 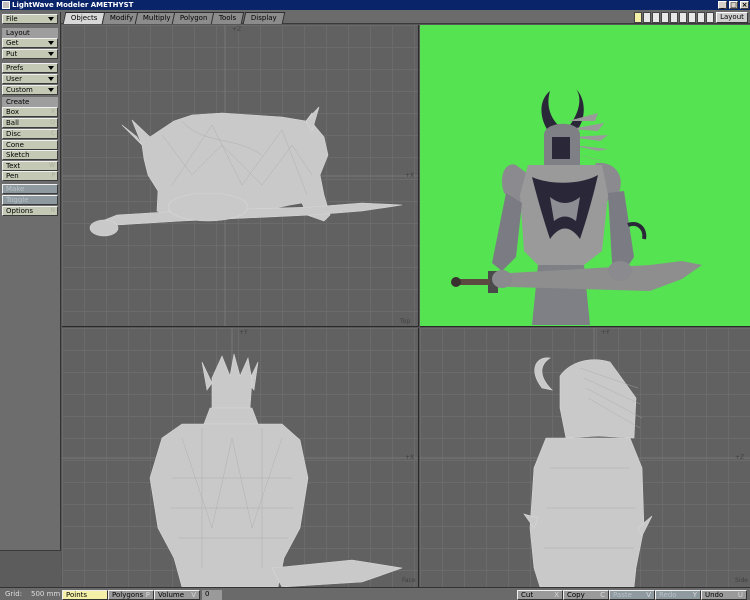 What do you see at coordinates (678, 595) in the screenshot?
I see `redo-button: Redo Y` at bounding box center [678, 595].